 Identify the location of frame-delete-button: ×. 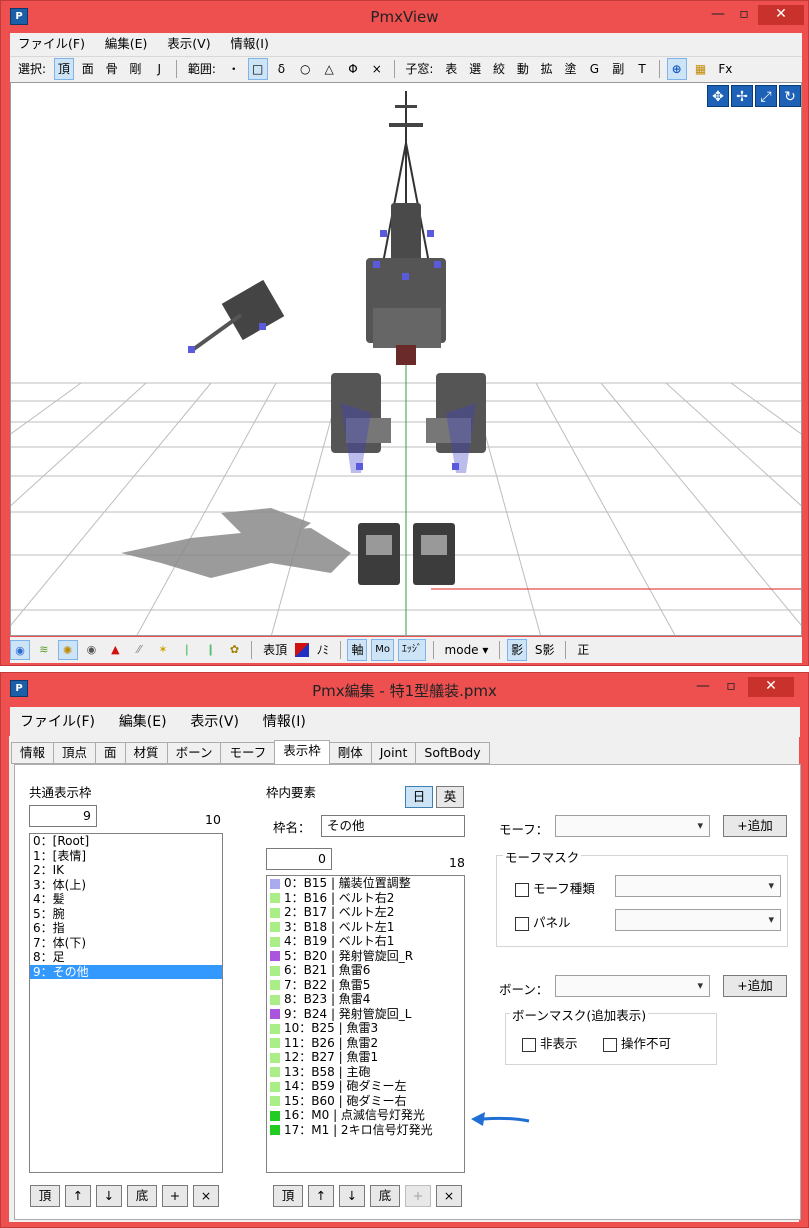
(206, 1196).